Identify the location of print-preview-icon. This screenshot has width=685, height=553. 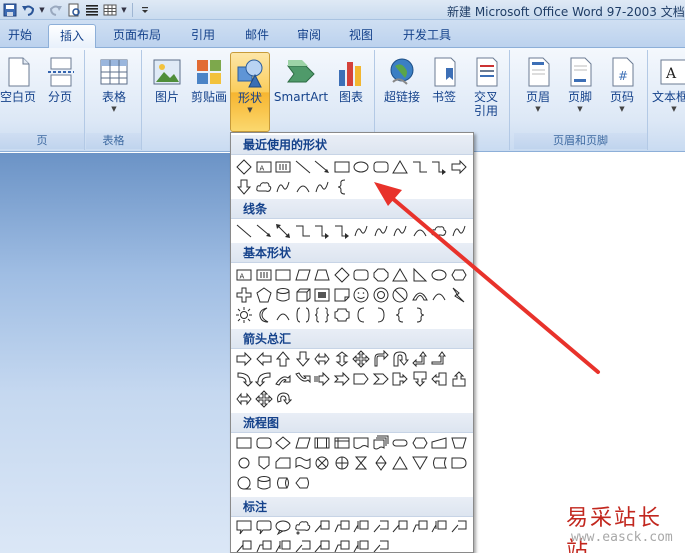
(74, 10).